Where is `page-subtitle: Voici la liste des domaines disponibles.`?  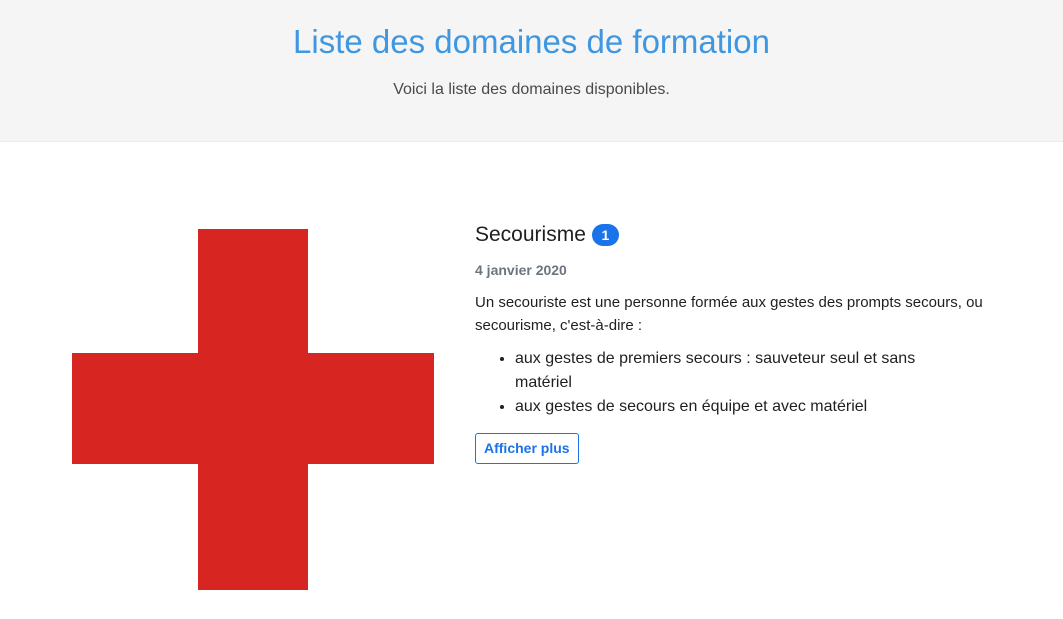 page-subtitle: Voici la liste des domaines disponibles. is located at coordinates (531, 89).